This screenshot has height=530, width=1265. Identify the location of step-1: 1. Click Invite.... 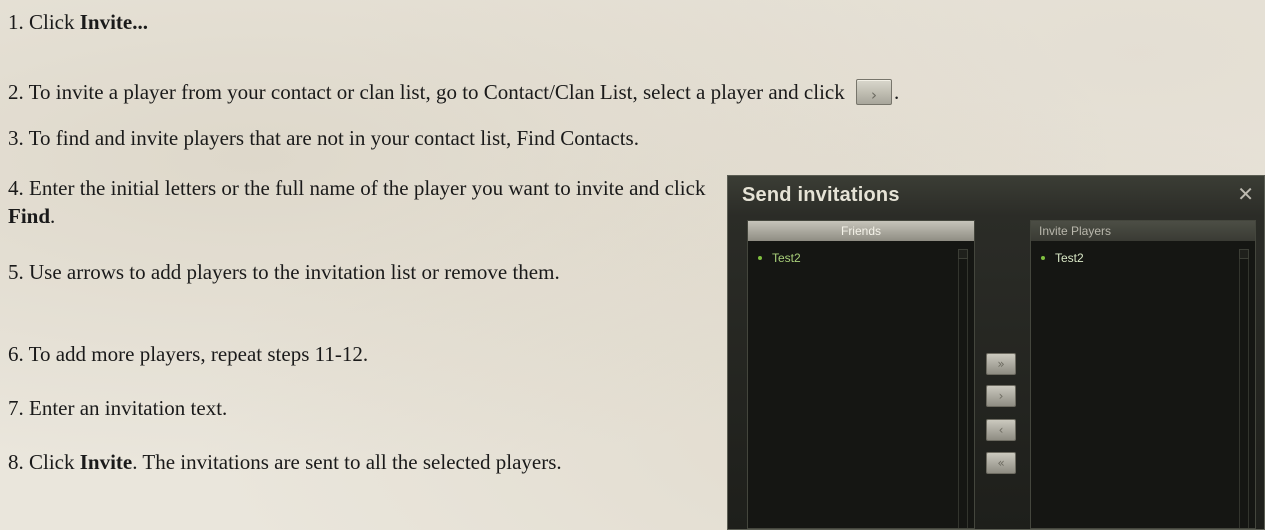
(78, 22).